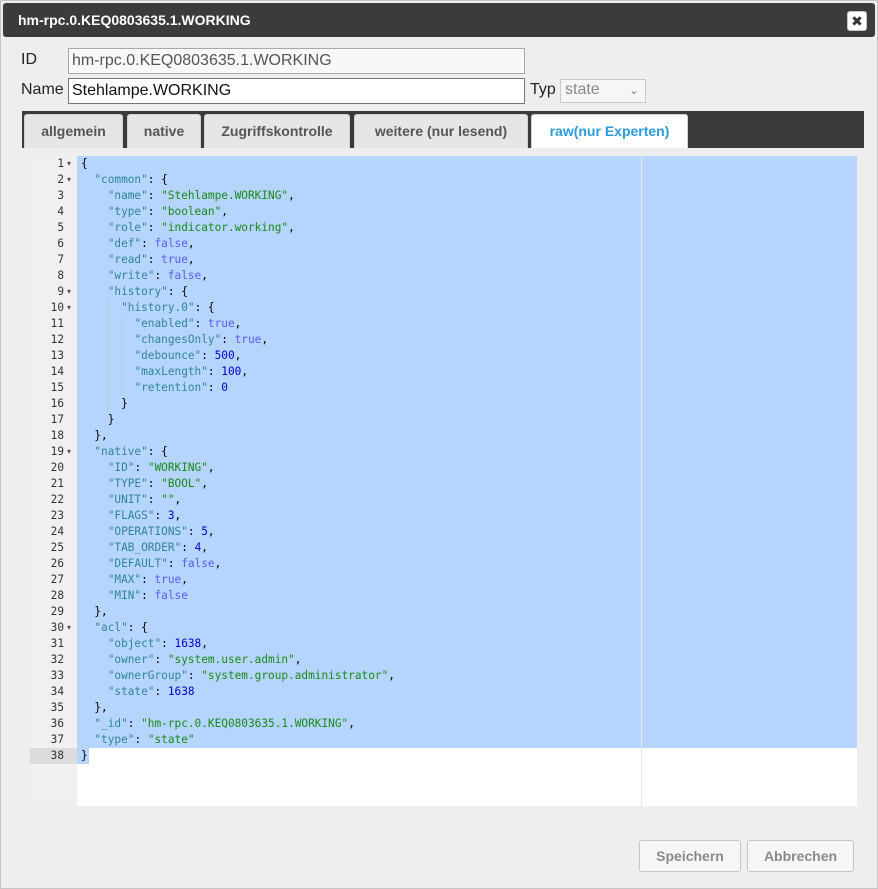 Image resolution: width=878 pixels, height=889 pixels. What do you see at coordinates (60, 179) in the screenshot?
I see `line-number: 2` at bounding box center [60, 179].